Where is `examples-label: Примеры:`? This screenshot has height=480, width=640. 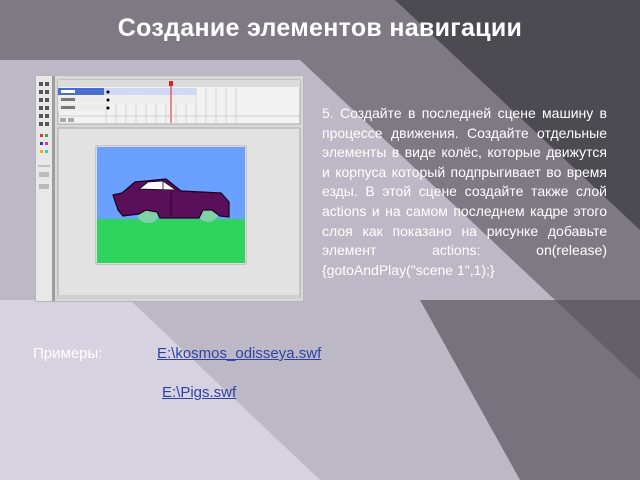
examples-label: Примеры: is located at coordinates (68, 353).